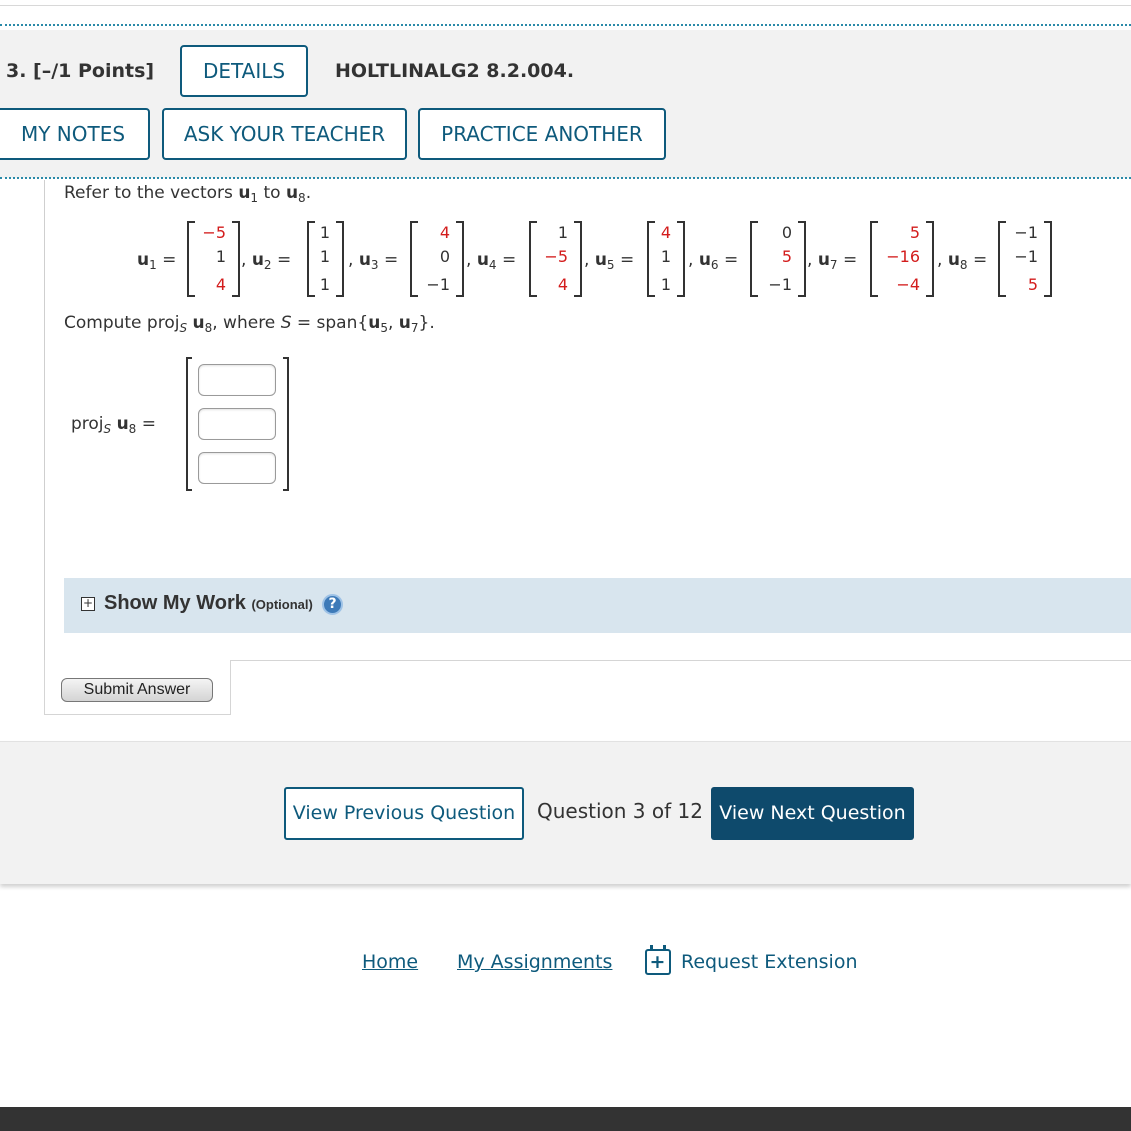 The height and width of the screenshot is (1131, 1131). What do you see at coordinates (137, 690) in the screenshot?
I see `submit-answer-button: Submit Answer` at bounding box center [137, 690].